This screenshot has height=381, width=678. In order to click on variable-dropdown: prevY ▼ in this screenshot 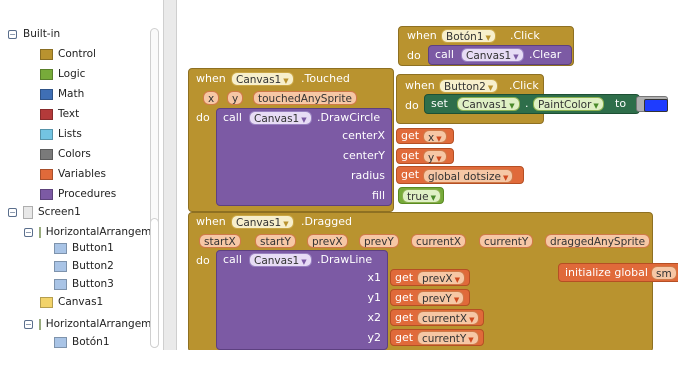, I will do `click(441, 298)`.